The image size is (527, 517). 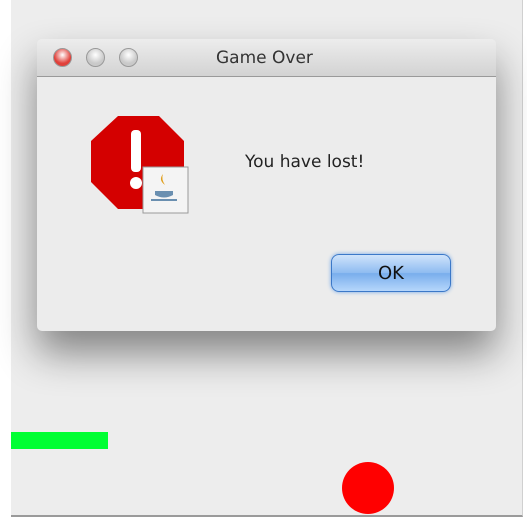 What do you see at coordinates (140, 165) in the screenshot?
I see `alert-icon` at bounding box center [140, 165].